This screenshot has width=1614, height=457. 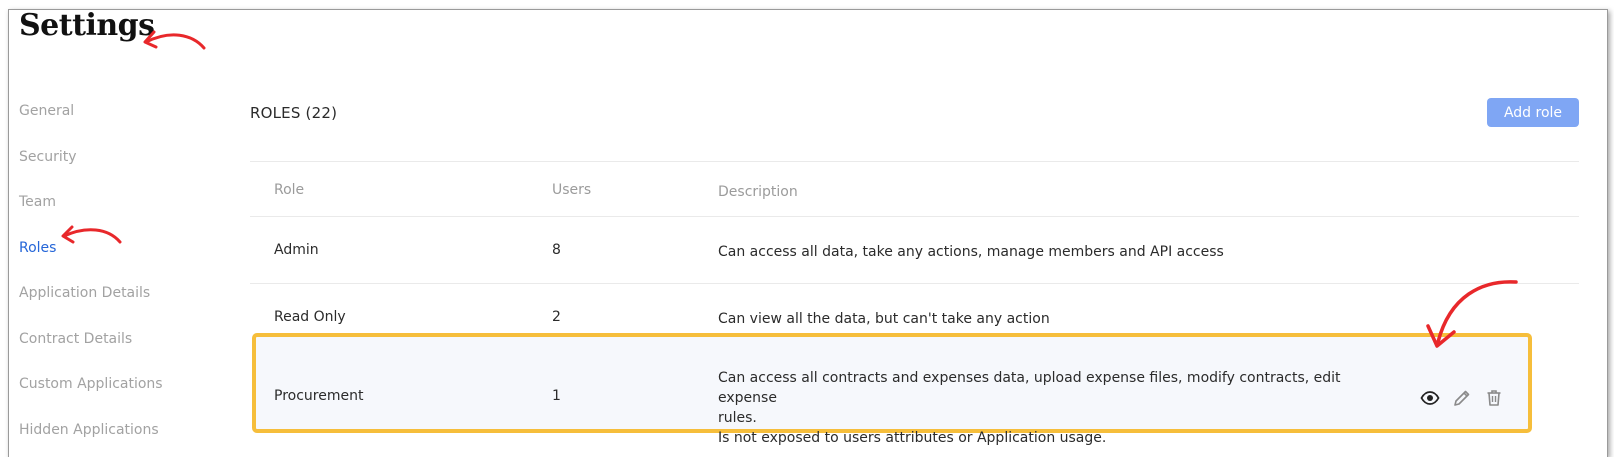 I want to click on sidebar-item-general: General, so click(x=124, y=121).